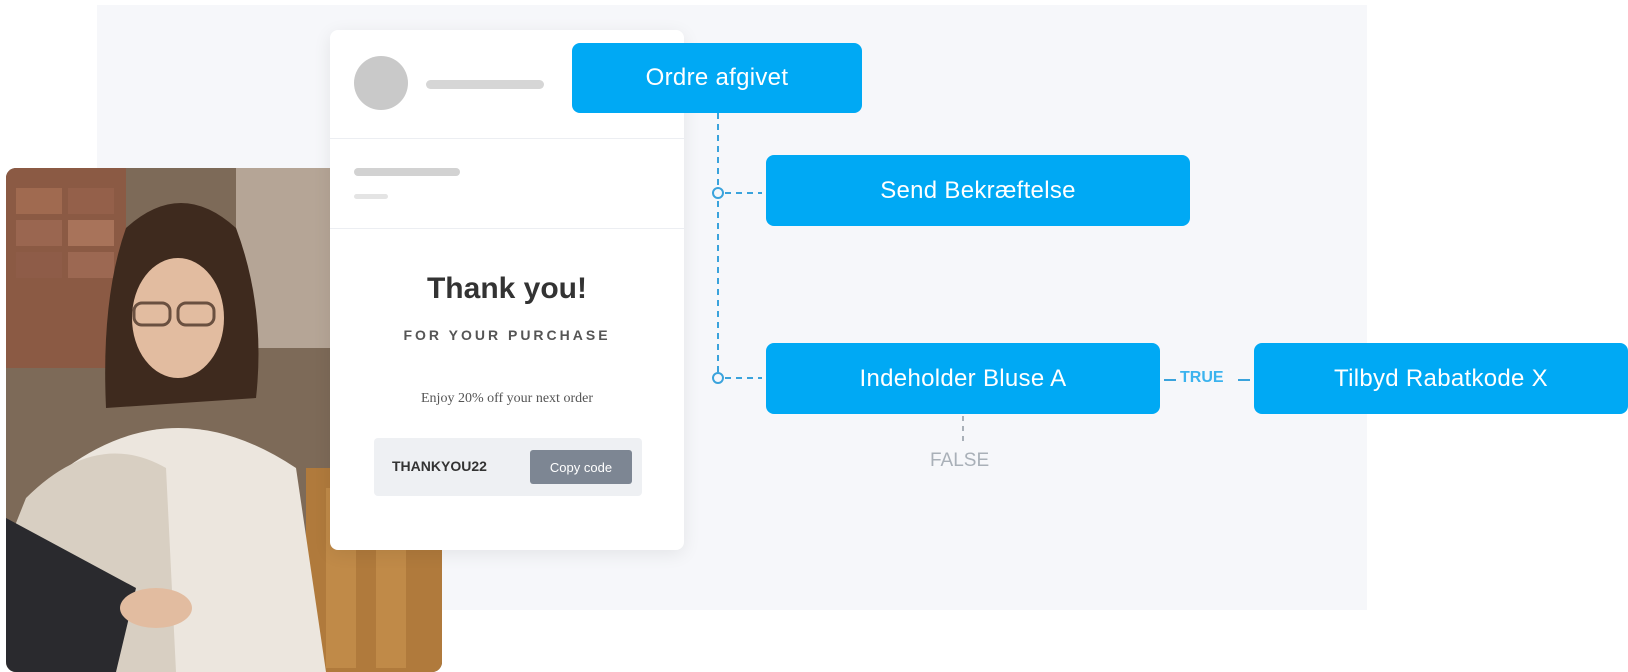  Describe the element at coordinates (1441, 378) in the screenshot. I see `action-node-offer-discount: Tilbyd Rabatkode X` at that location.